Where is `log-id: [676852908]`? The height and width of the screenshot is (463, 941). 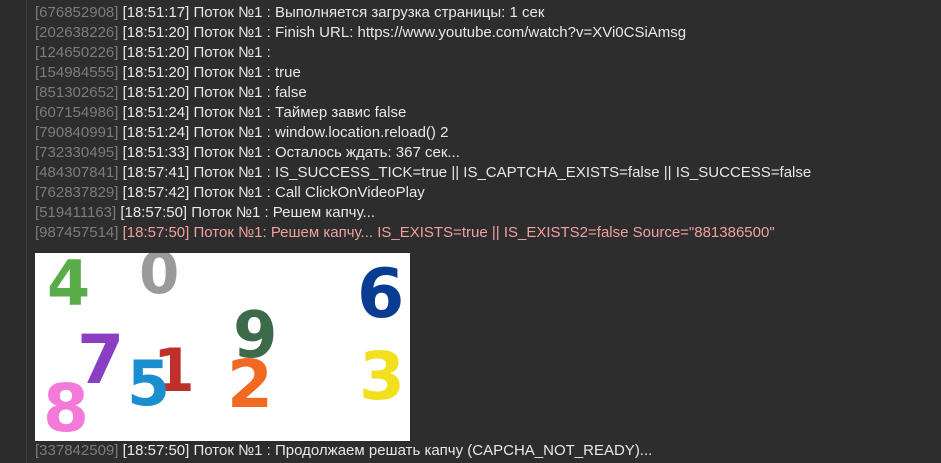 log-id: [676852908] is located at coordinates (77, 12).